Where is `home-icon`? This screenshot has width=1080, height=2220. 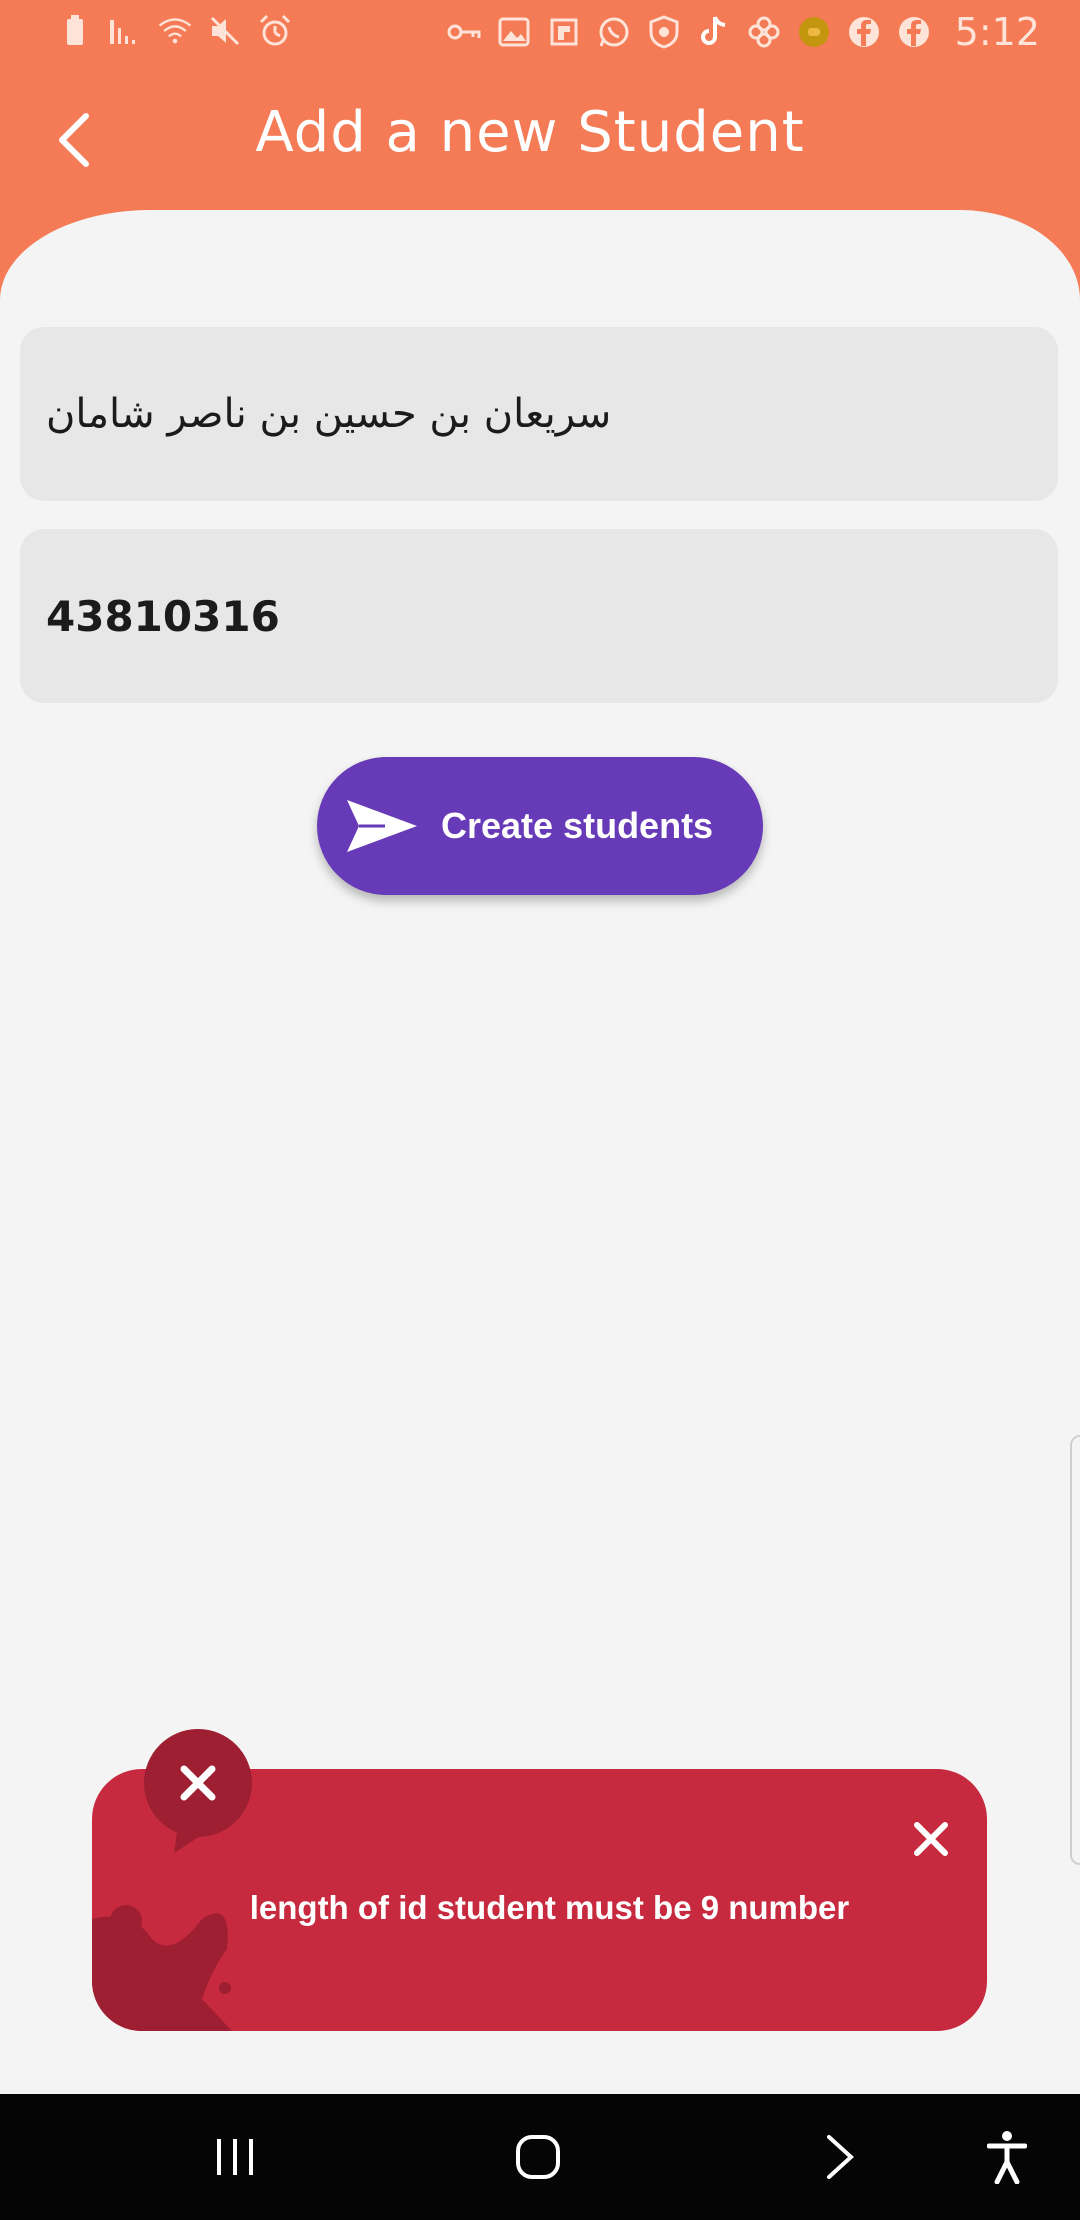 home-icon is located at coordinates (538, 2157).